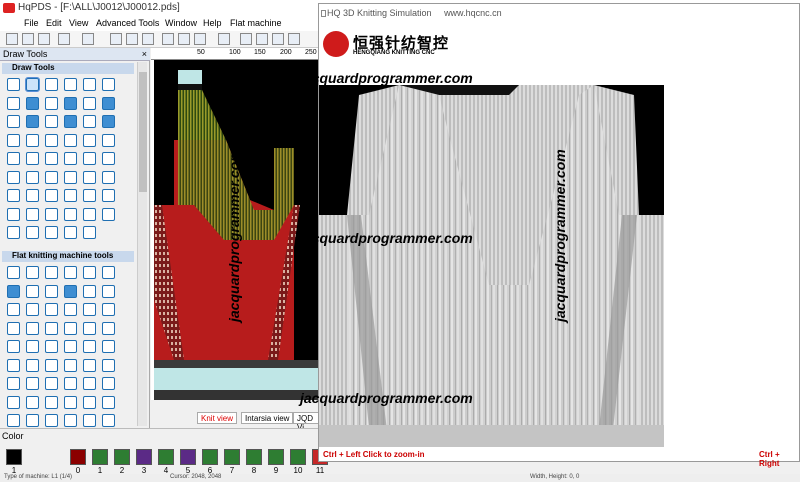 This screenshot has height=482, width=800. What do you see at coordinates (51, 103) in the screenshot?
I see `rounded-rect-icon` at bounding box center [51, 103].